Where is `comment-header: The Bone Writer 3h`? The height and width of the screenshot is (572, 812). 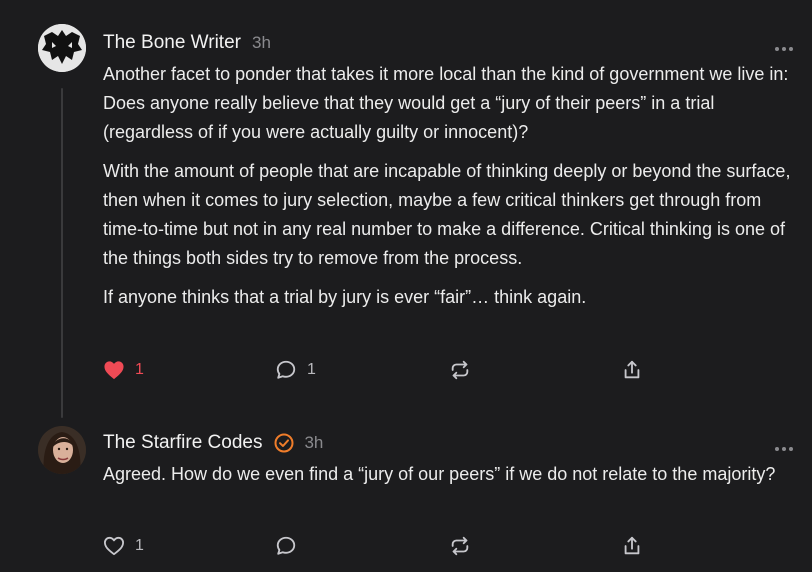 comment-header: The Bone Writer 3h is located at coordinates (187, 43).